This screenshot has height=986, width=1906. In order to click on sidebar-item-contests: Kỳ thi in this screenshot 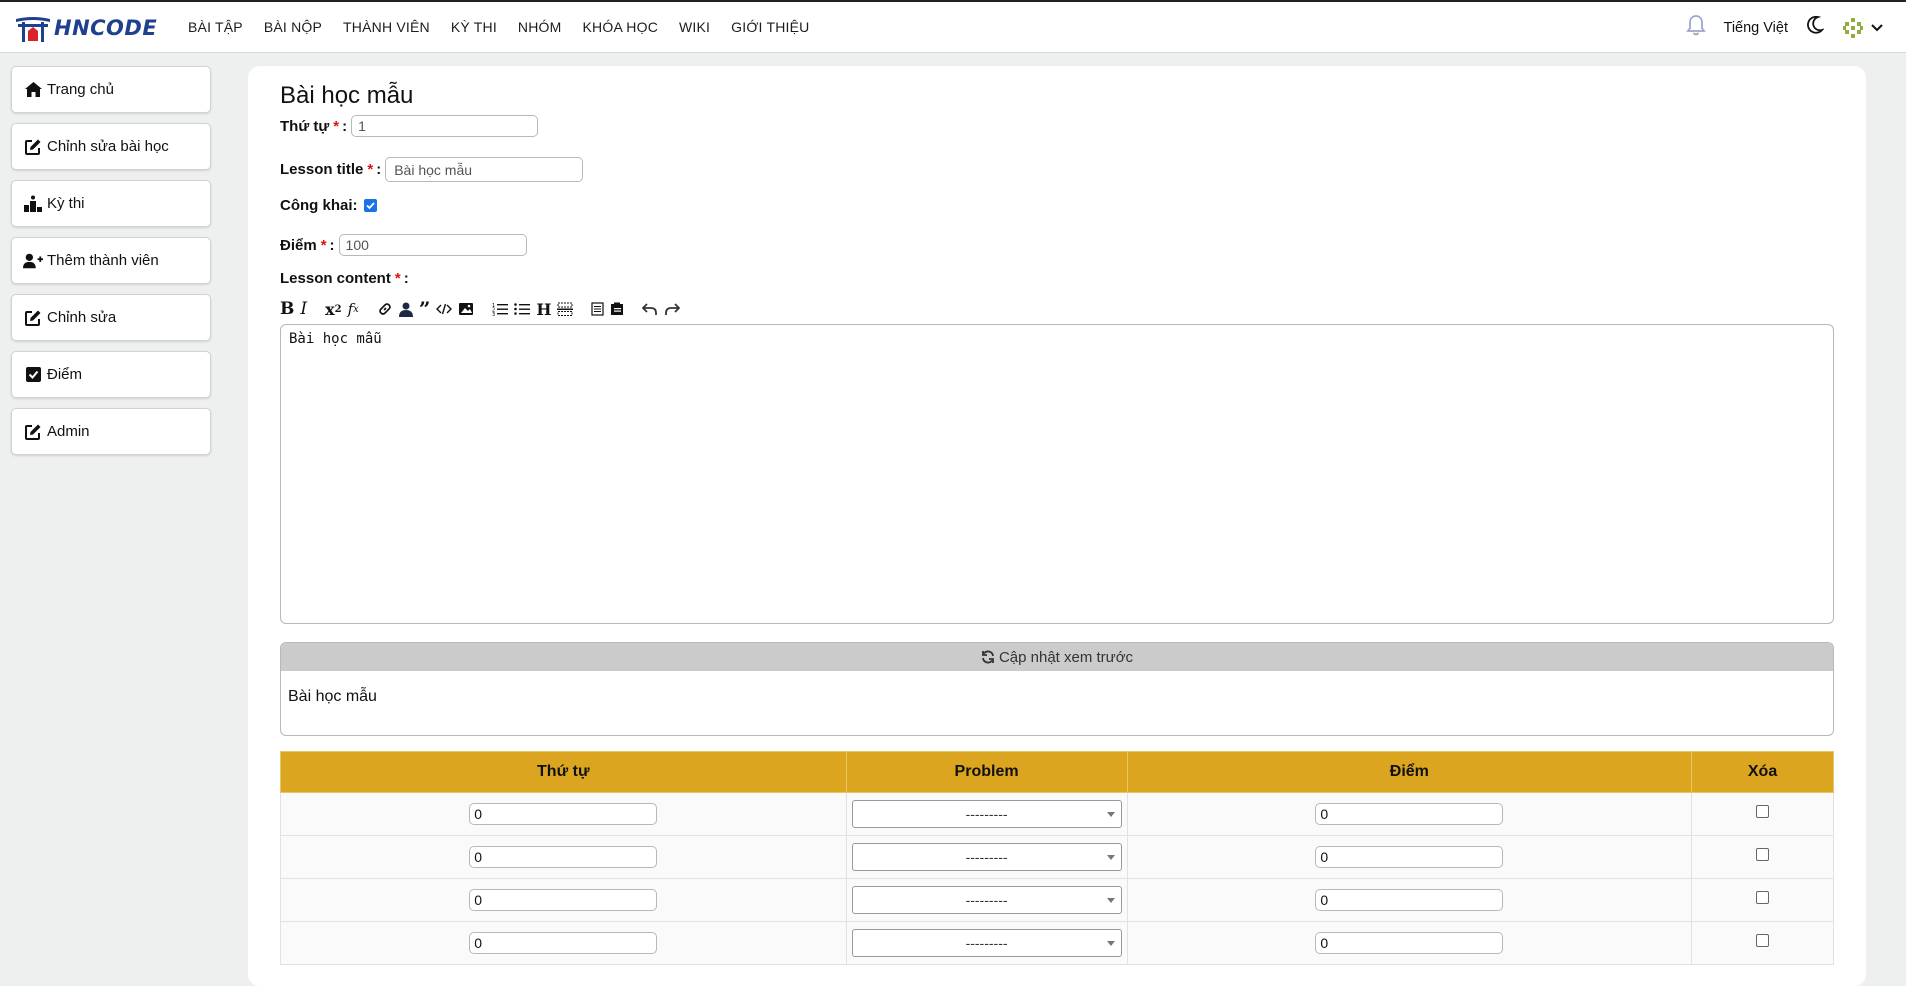, I will do `click(111, 203)`.